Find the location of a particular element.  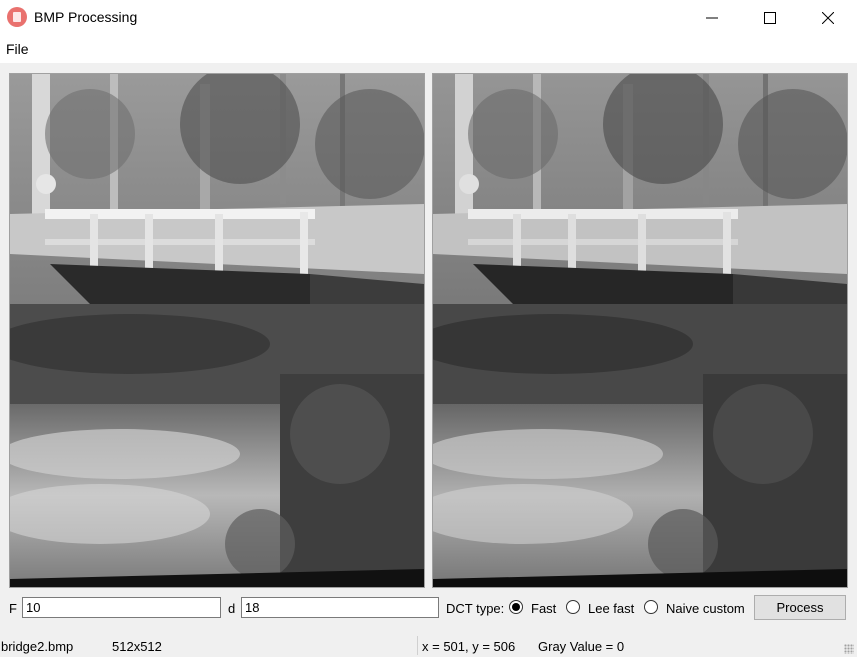

dct-fast-radio is located at coordinates (516, 607).